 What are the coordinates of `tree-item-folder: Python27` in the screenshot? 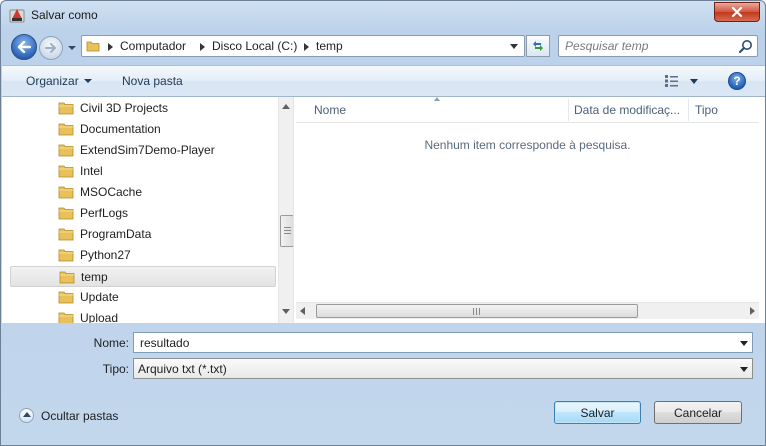 It's located at (143, 255).